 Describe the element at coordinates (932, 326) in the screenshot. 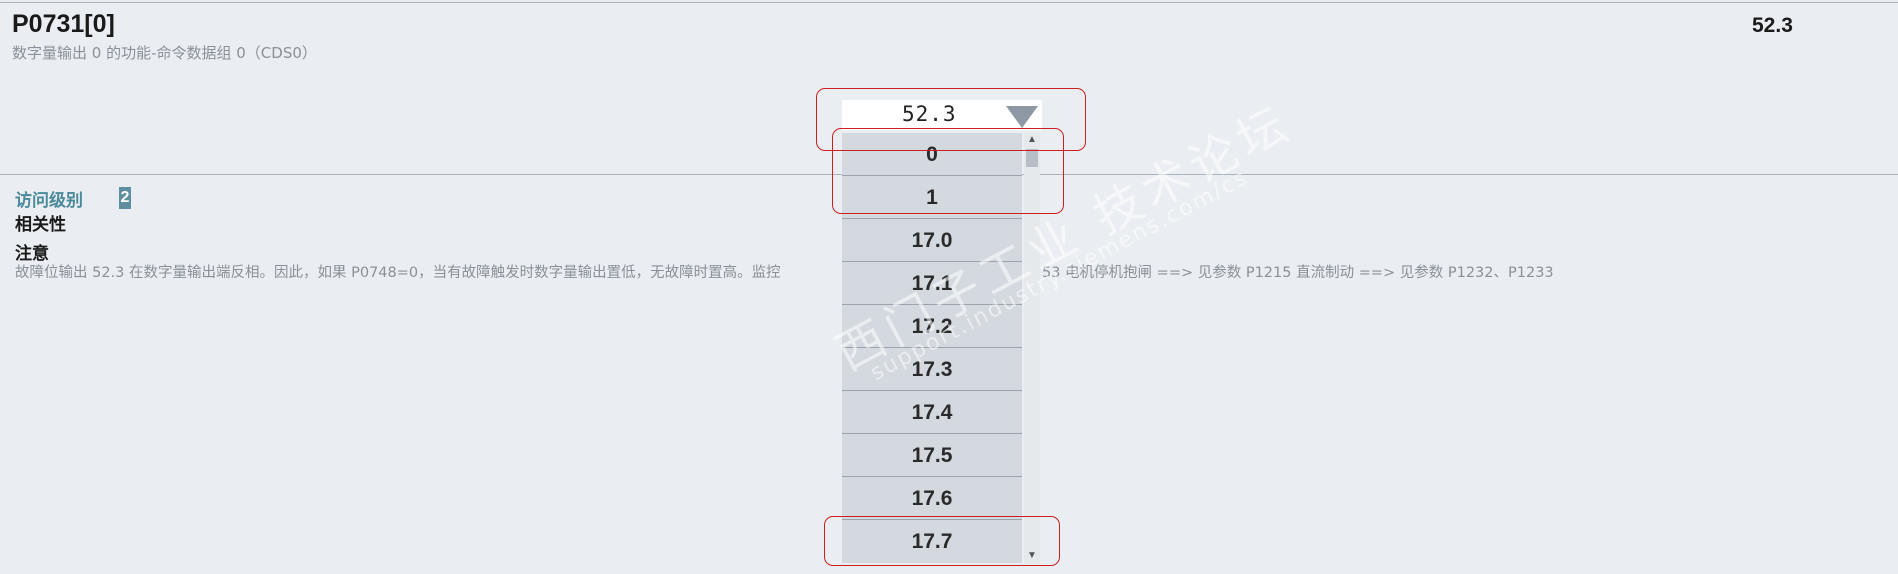

I see `option-item: 17.2` at that location.